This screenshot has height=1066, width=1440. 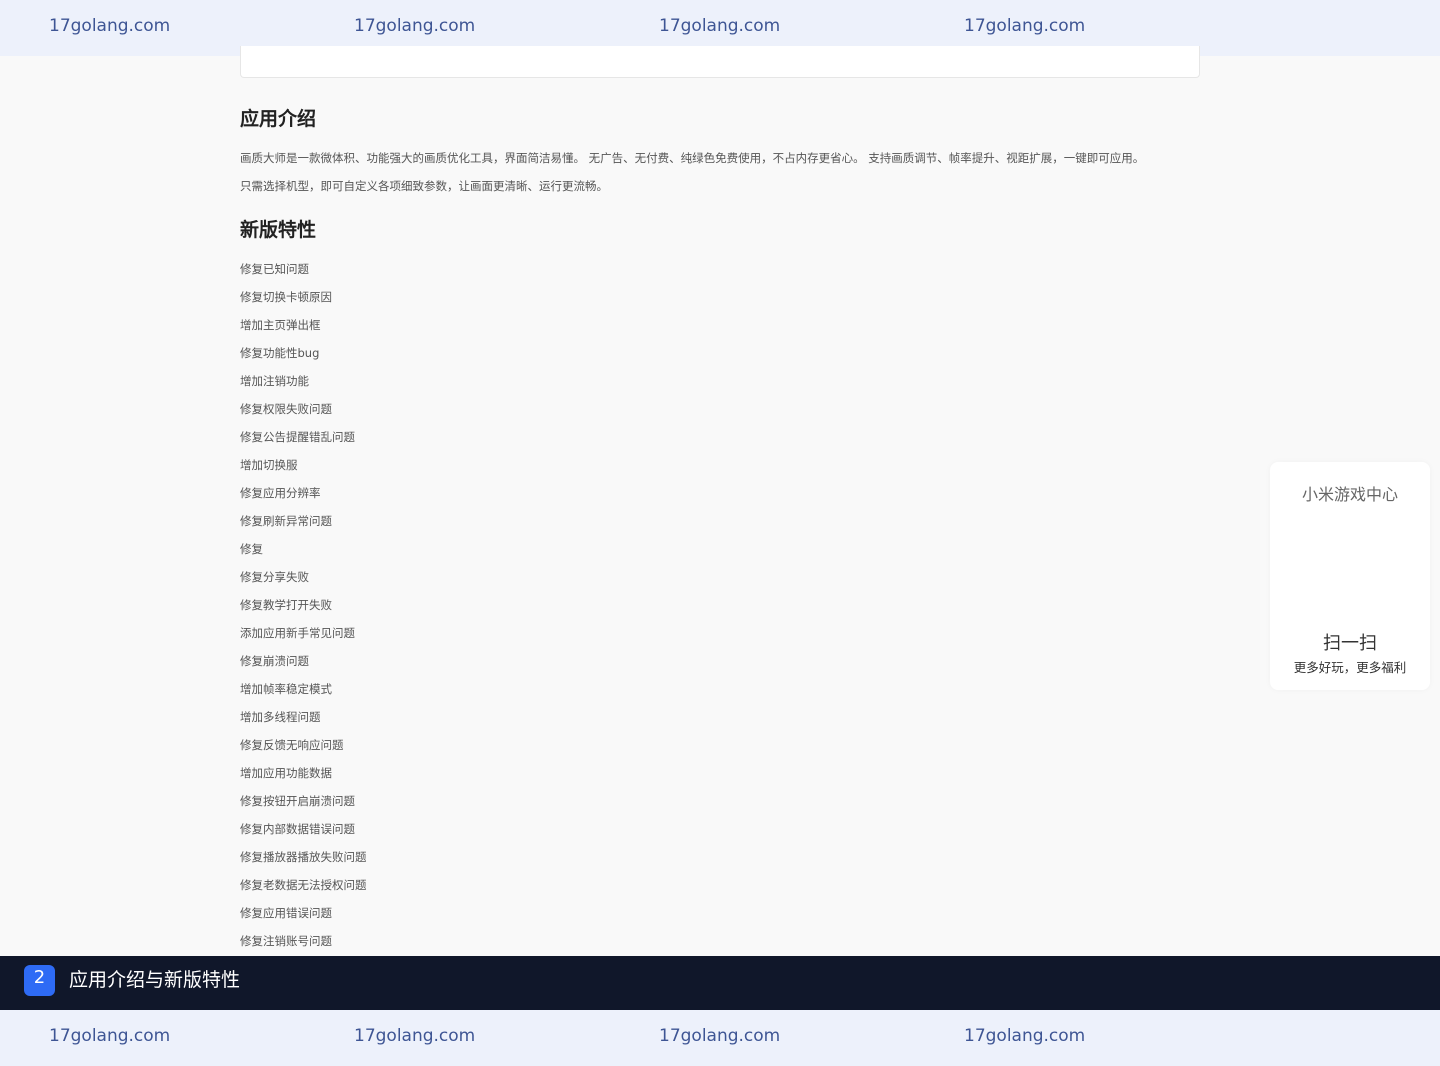 What do you see at coordinates (303, 885) in the screenshot?
I see `feature-item: 修复老数据无法授权问题` at bounding box center [303, 885].